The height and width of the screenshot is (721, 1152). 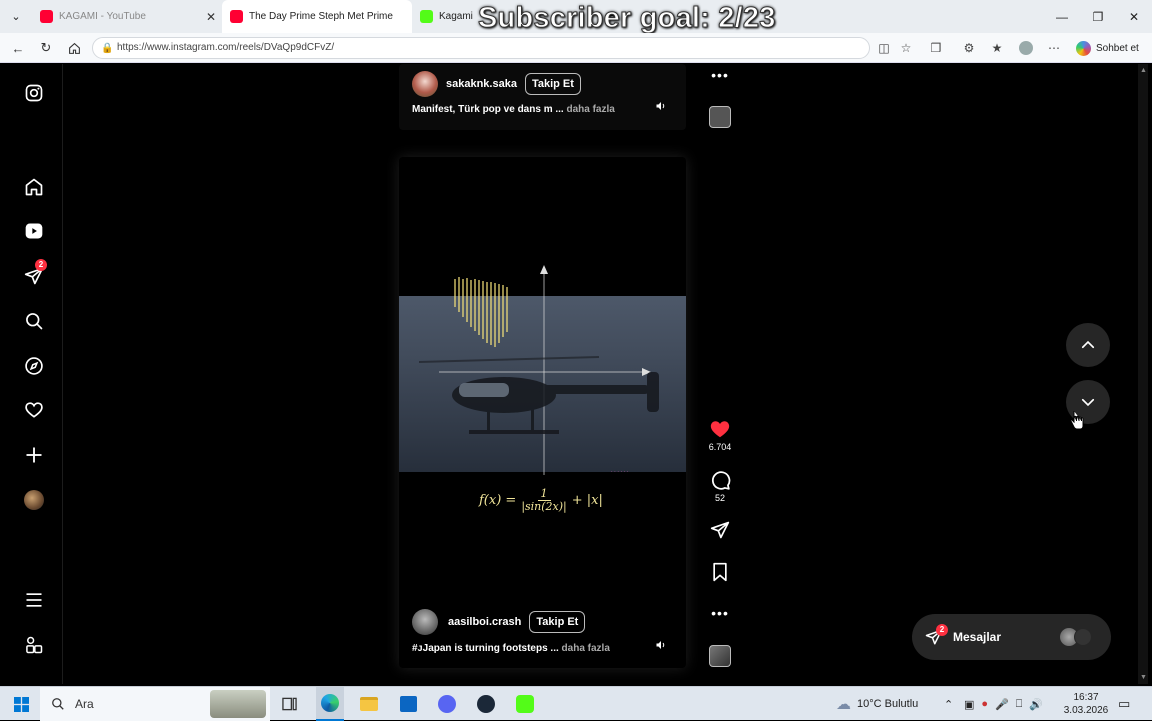 What do you see at coordinates (997, 48) in the screenshot?
I see `favorites-icon: ★` at bounding box center [997, 48].